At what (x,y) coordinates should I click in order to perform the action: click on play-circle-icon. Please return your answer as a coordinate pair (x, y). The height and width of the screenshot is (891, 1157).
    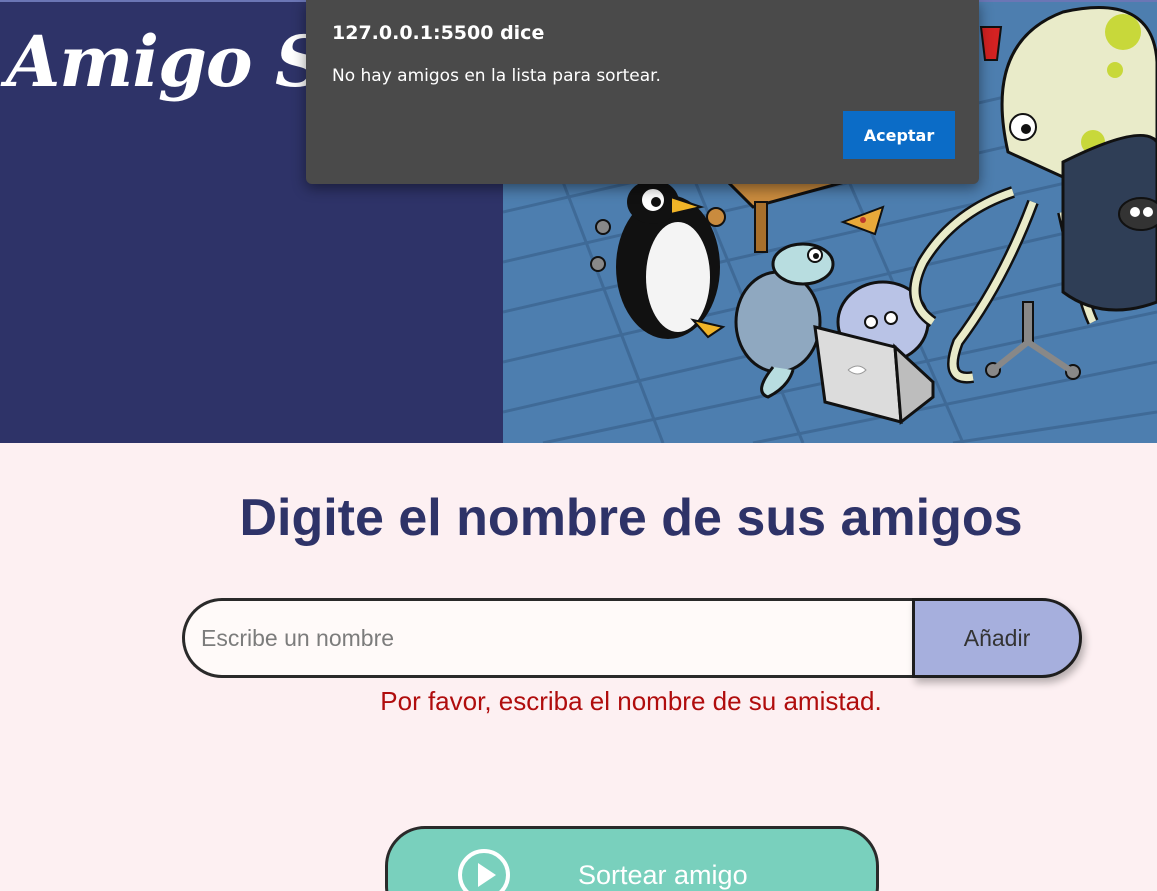
    Looking at the image, I should click on (484, 870).